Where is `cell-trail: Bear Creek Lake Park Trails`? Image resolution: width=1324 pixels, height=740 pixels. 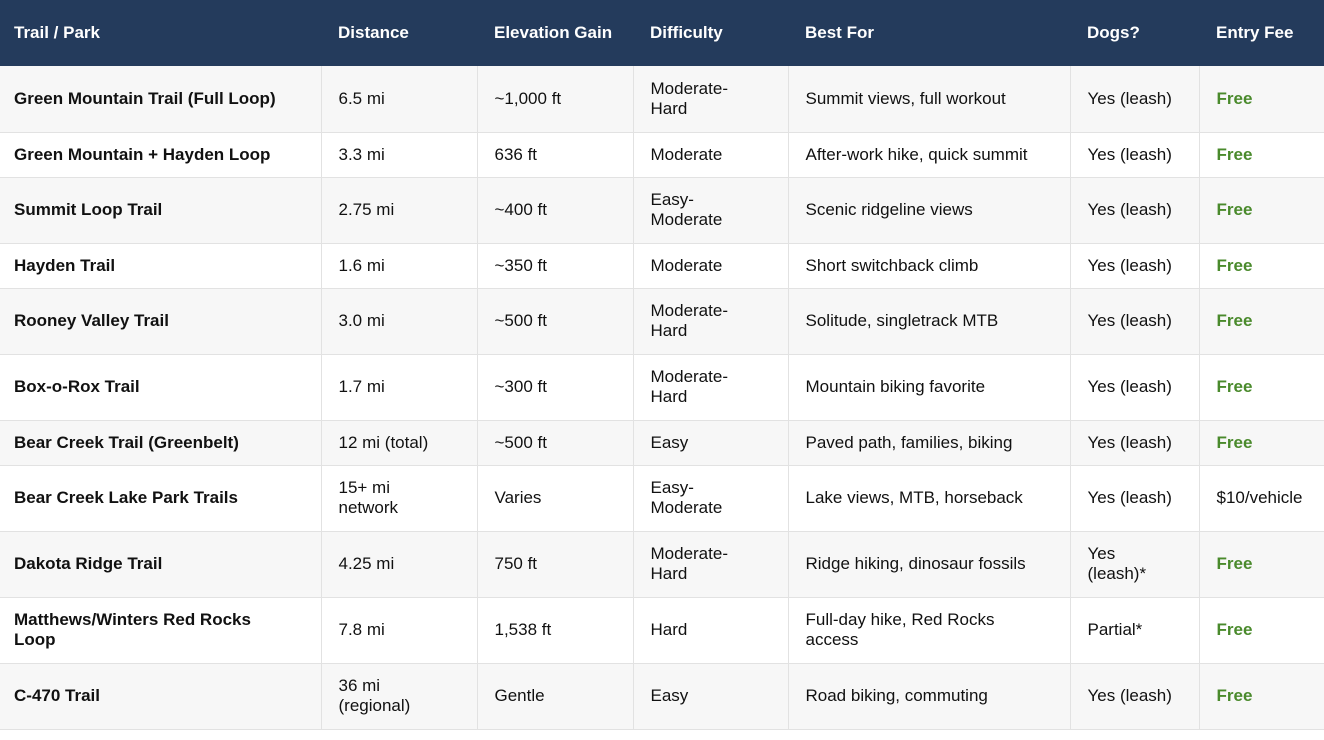 cell-trail: Bear Creek Lake Park Trails is located at coordinates (126, 497).